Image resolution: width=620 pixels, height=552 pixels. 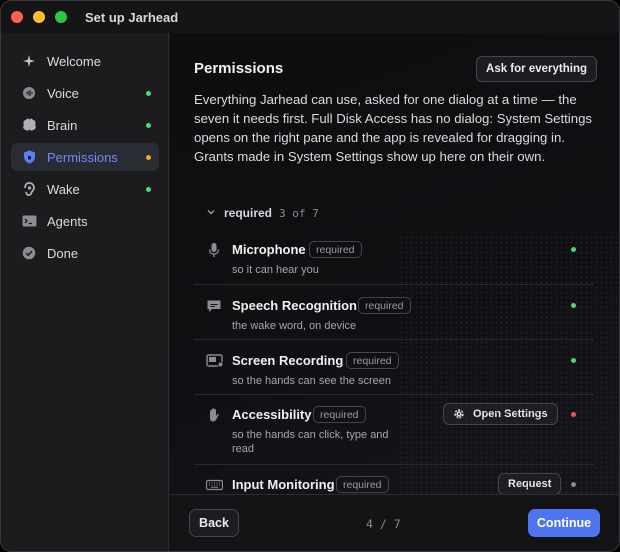 I want to click on ask-for-everything-button: Ask for everything, so click(x=536, y=69).